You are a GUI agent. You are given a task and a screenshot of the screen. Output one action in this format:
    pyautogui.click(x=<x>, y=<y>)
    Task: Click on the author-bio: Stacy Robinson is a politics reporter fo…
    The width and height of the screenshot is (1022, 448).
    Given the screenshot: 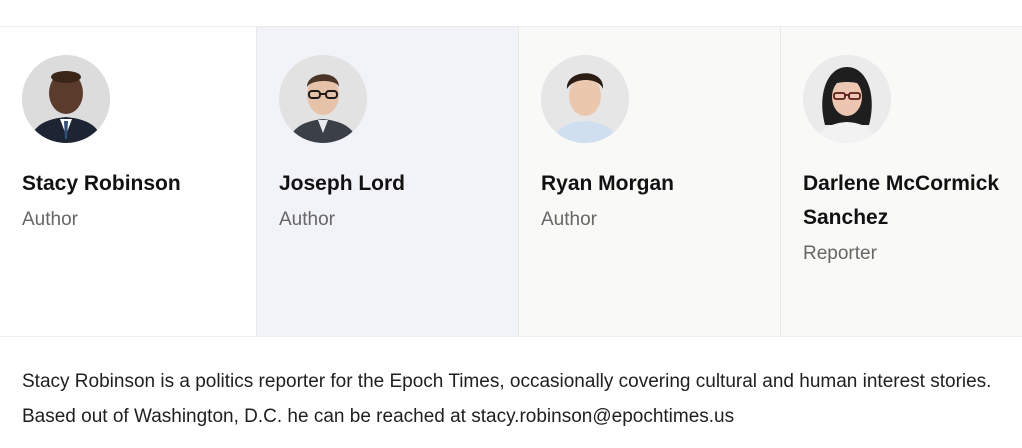 What is the action you would take?
    pyautogui.click(x=507, y=399)
    